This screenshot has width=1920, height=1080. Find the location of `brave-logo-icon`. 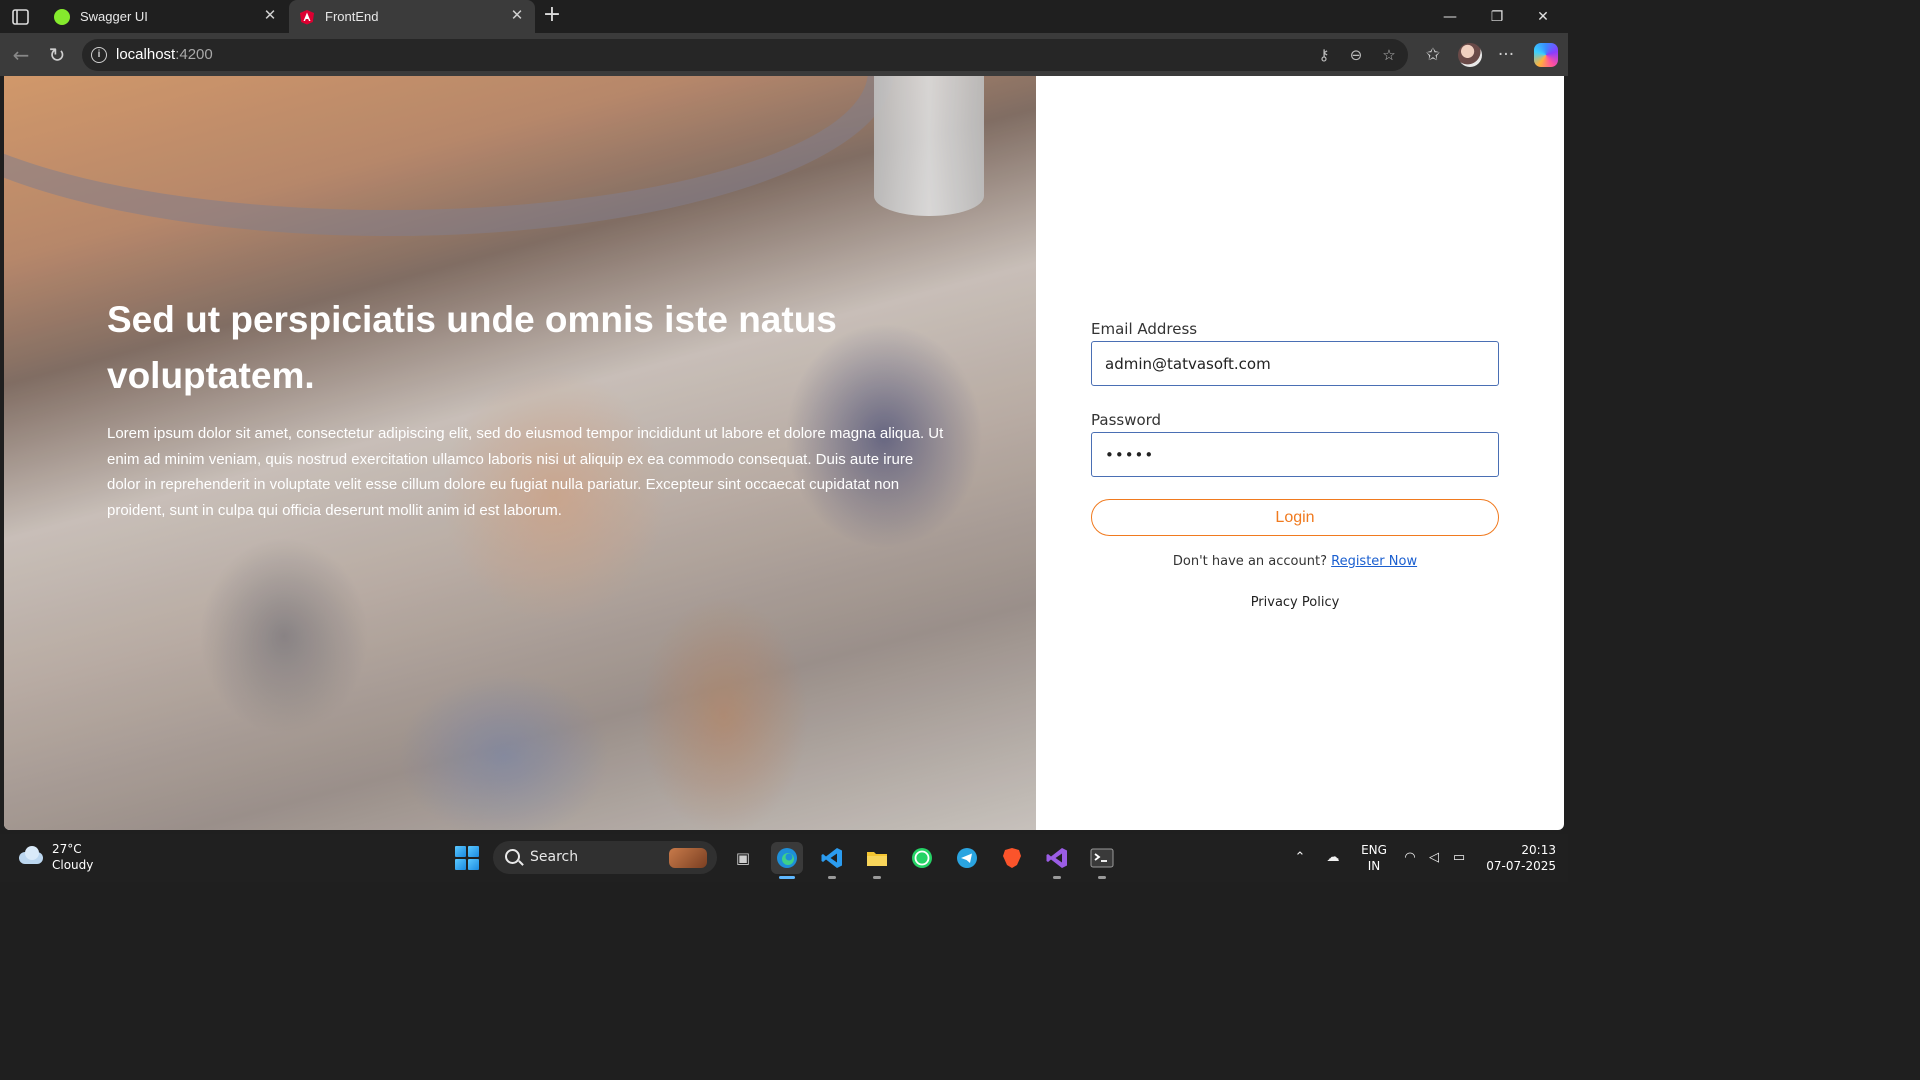

brave-logo-icon is located at coordinates (1012, 858).